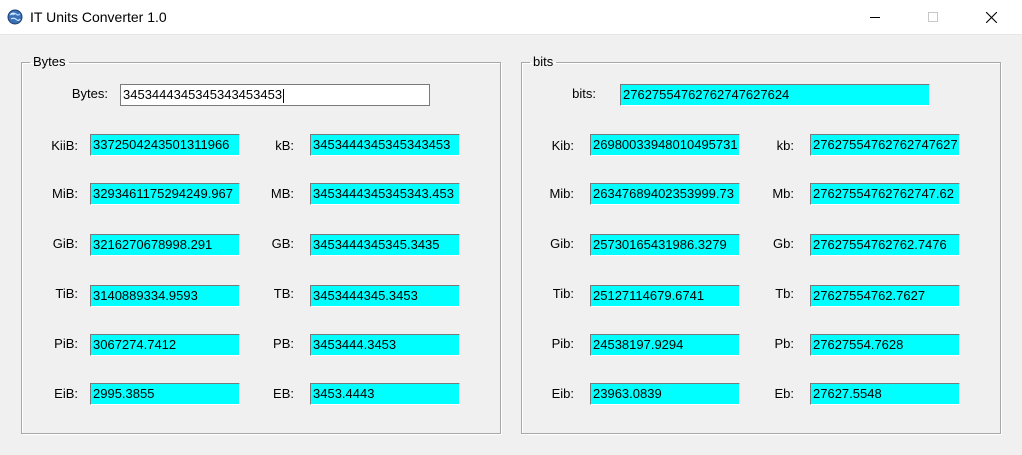 This screenshot has width=1022, height=455. What do you see at coordinates (385, 394) in the screenshot?
I see `eb-field: 3453.4443` at bounding box center [385, 394].